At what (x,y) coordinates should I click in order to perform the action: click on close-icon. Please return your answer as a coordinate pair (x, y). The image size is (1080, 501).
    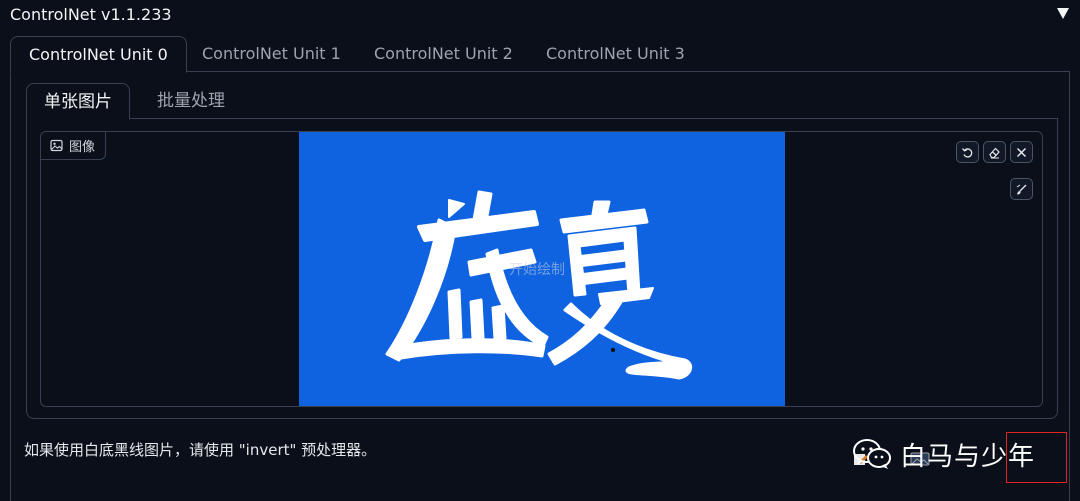
    Looking at the image, I should click on (1021, 152).